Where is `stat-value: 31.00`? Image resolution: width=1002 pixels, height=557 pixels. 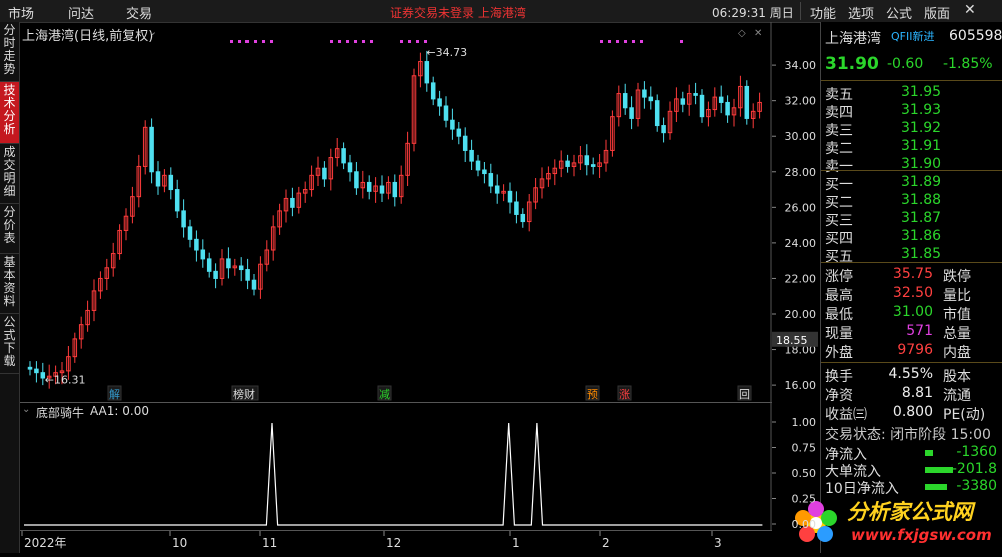 stat-value: 31.00 is located at coordinates (912, 312).